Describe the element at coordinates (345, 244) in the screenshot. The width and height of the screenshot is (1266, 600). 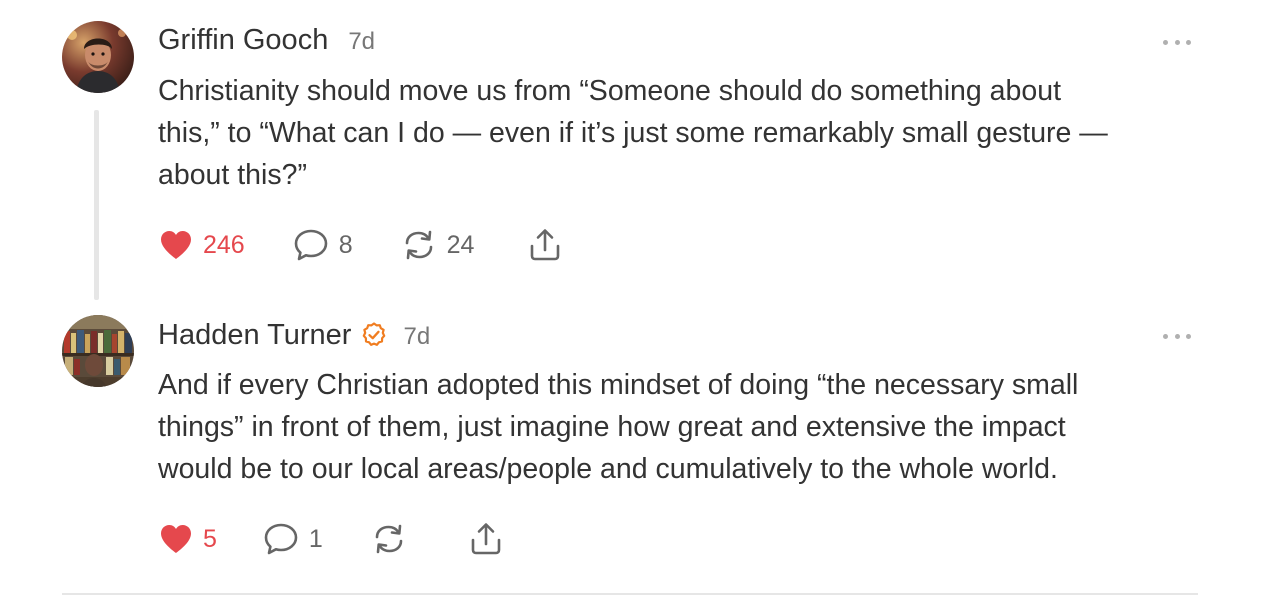
I see `reply-count: 8` at that location.